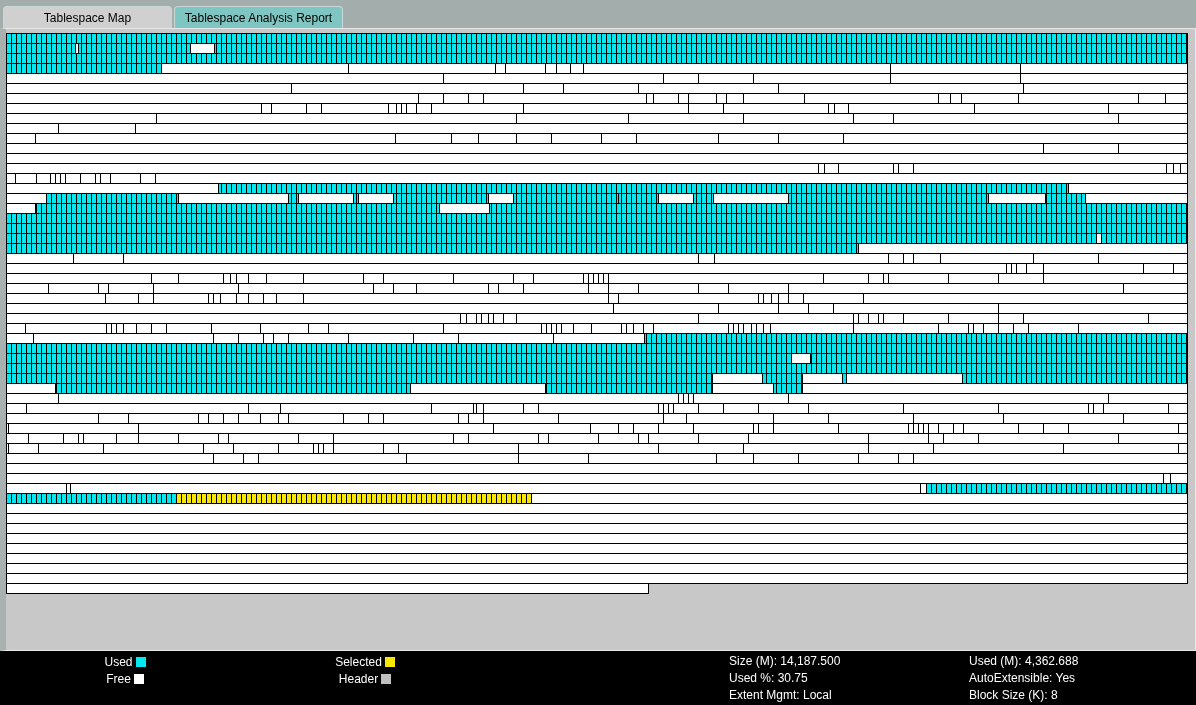 Image resolution: width=1196 pixels, height=705 pixels. I want to click on stat-text: Used (M): 4,362.688, so click(1024, 661).